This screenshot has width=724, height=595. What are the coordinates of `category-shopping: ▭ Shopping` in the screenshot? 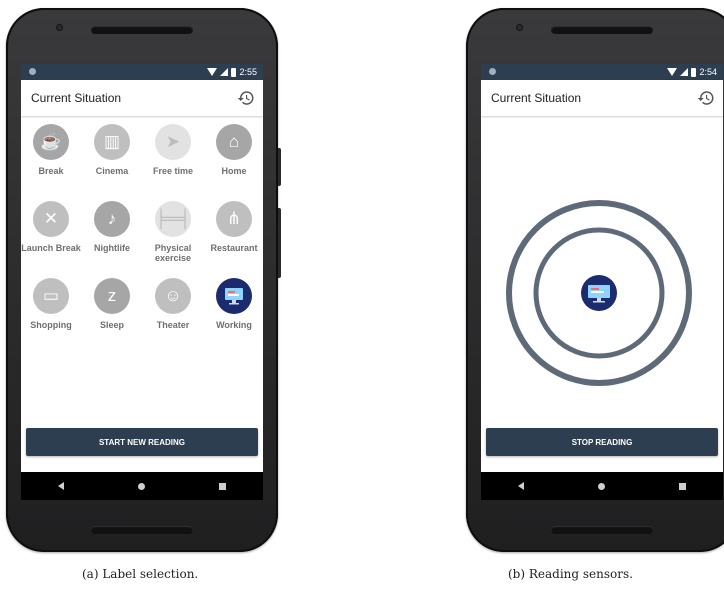 It's located at (51, 314).